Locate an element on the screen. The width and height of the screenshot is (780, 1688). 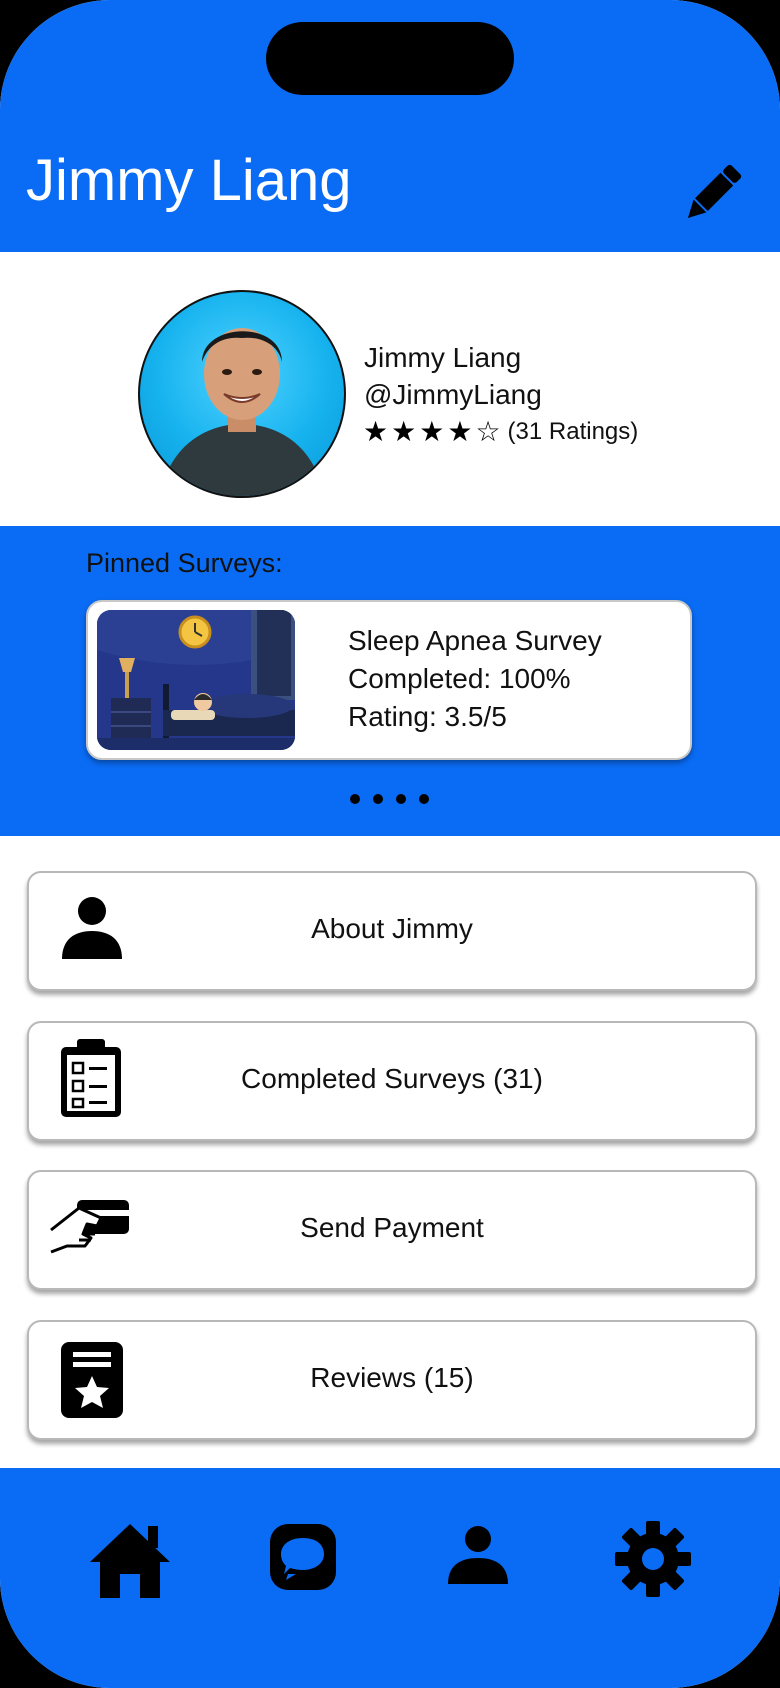
nav-profile-button is located at coordinates (486, 1560).